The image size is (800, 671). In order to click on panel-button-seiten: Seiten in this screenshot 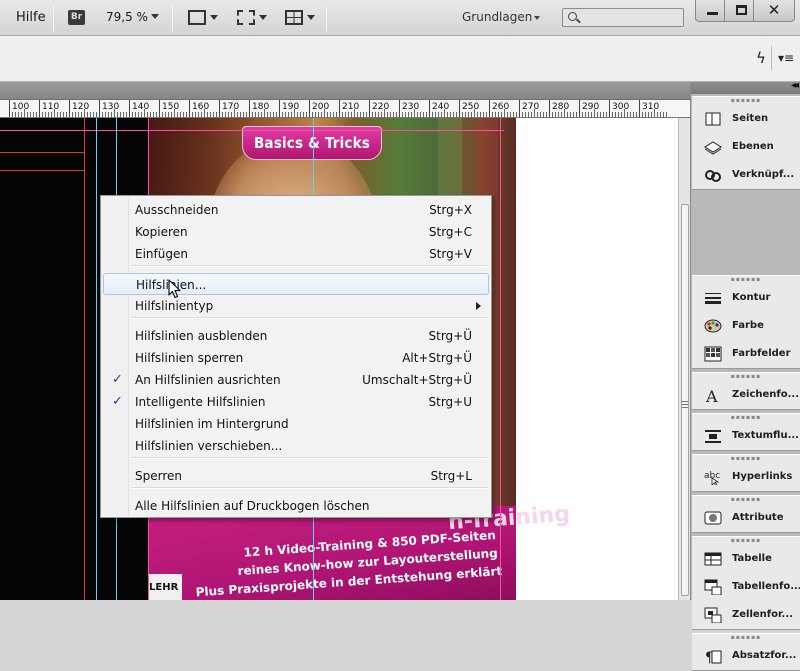, I will do `click(746, 119)`.